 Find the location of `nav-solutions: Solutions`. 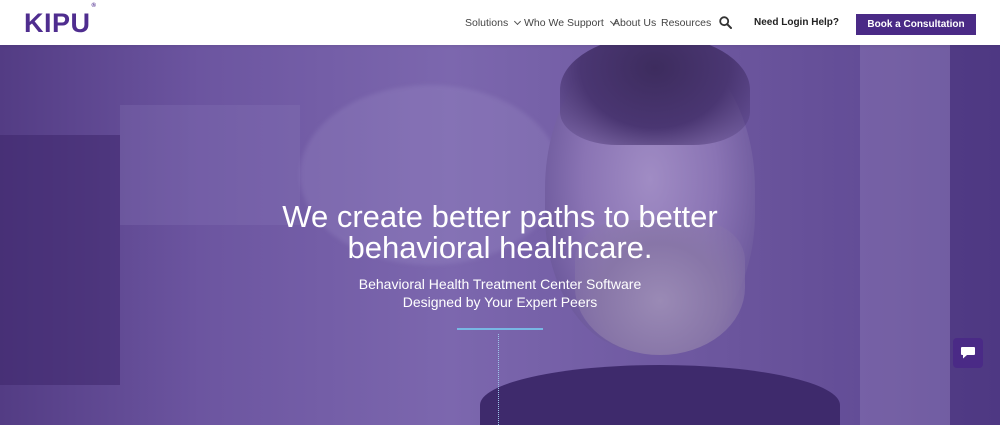

nav-solutions: Solutions is located at coordinates (493, 22).